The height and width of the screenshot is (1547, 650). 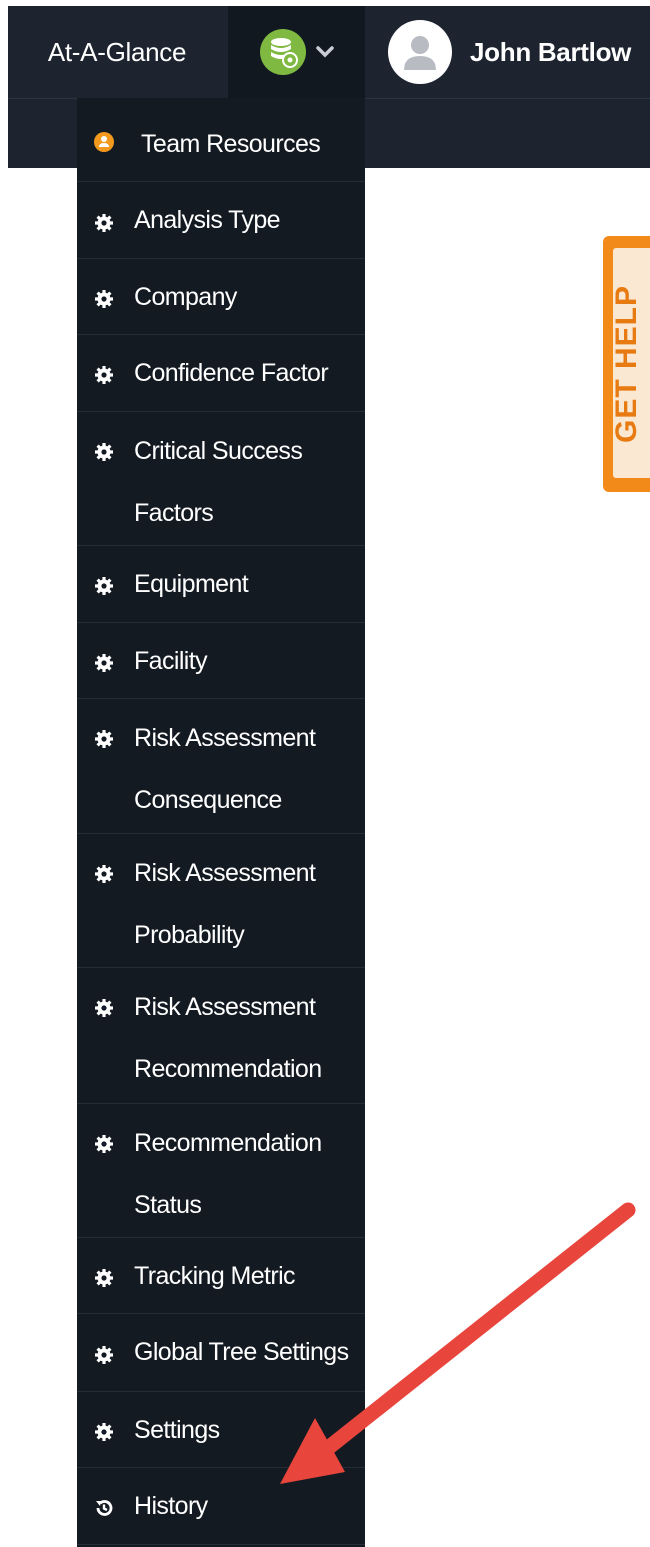 I want to click on menu-item-label: Facility, so click(x=171, y=661).